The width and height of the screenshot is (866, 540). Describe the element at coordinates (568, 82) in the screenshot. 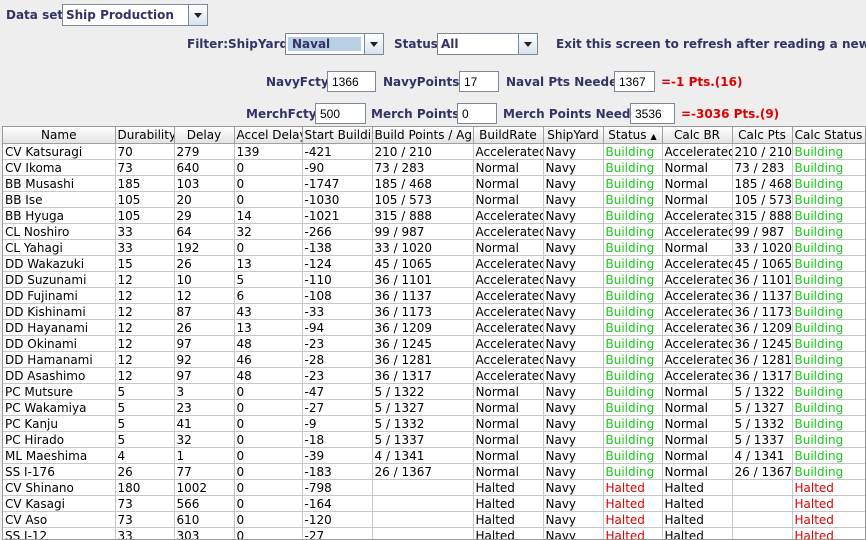

I see `naval-needed-label: Naval Pts Needed:` at that location.